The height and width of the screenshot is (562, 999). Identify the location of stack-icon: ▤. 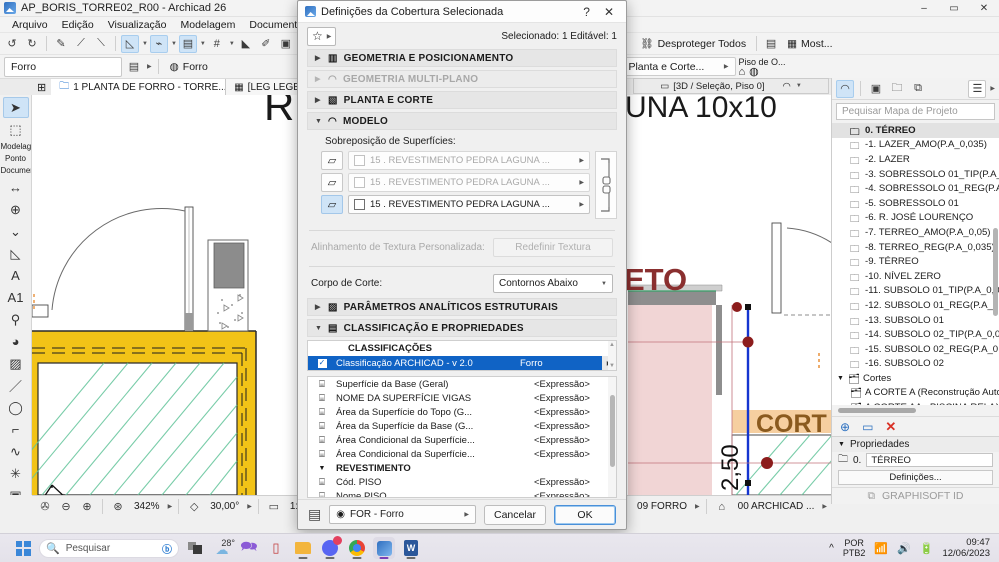
(771, 44).